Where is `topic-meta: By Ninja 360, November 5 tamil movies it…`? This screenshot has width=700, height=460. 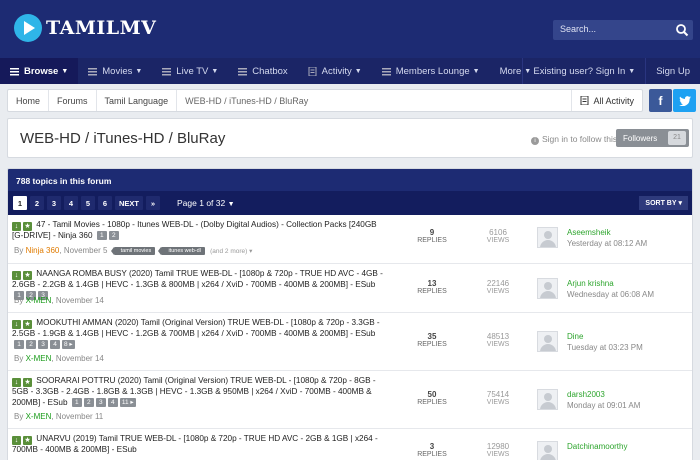
topic-meta: By Ninja 360, November 5 tamil movies it… is located at coordinates (133, 250).